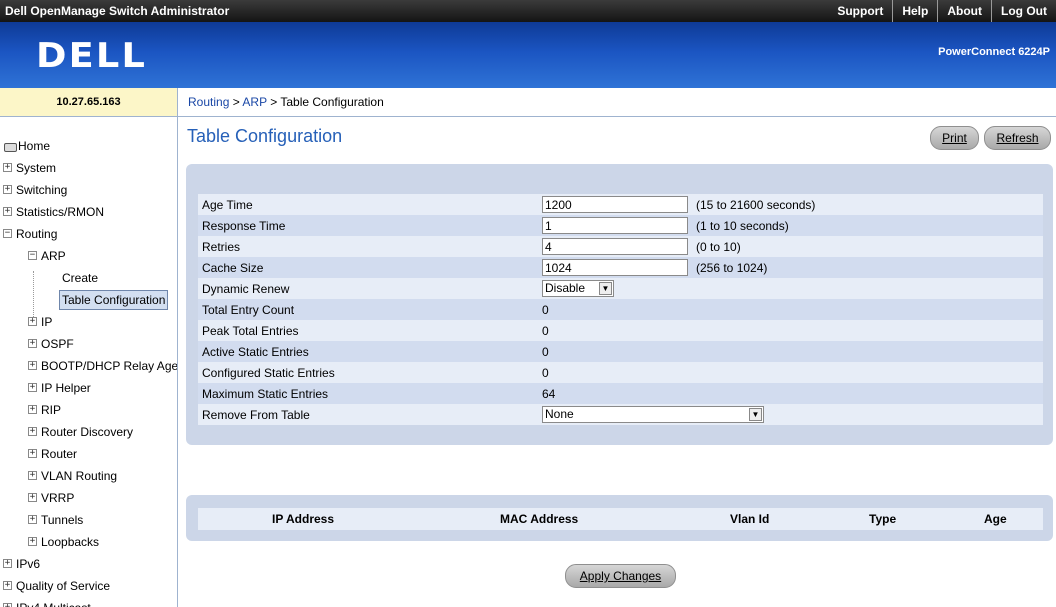  I want to click on column-age: Age, so click(995, 519).